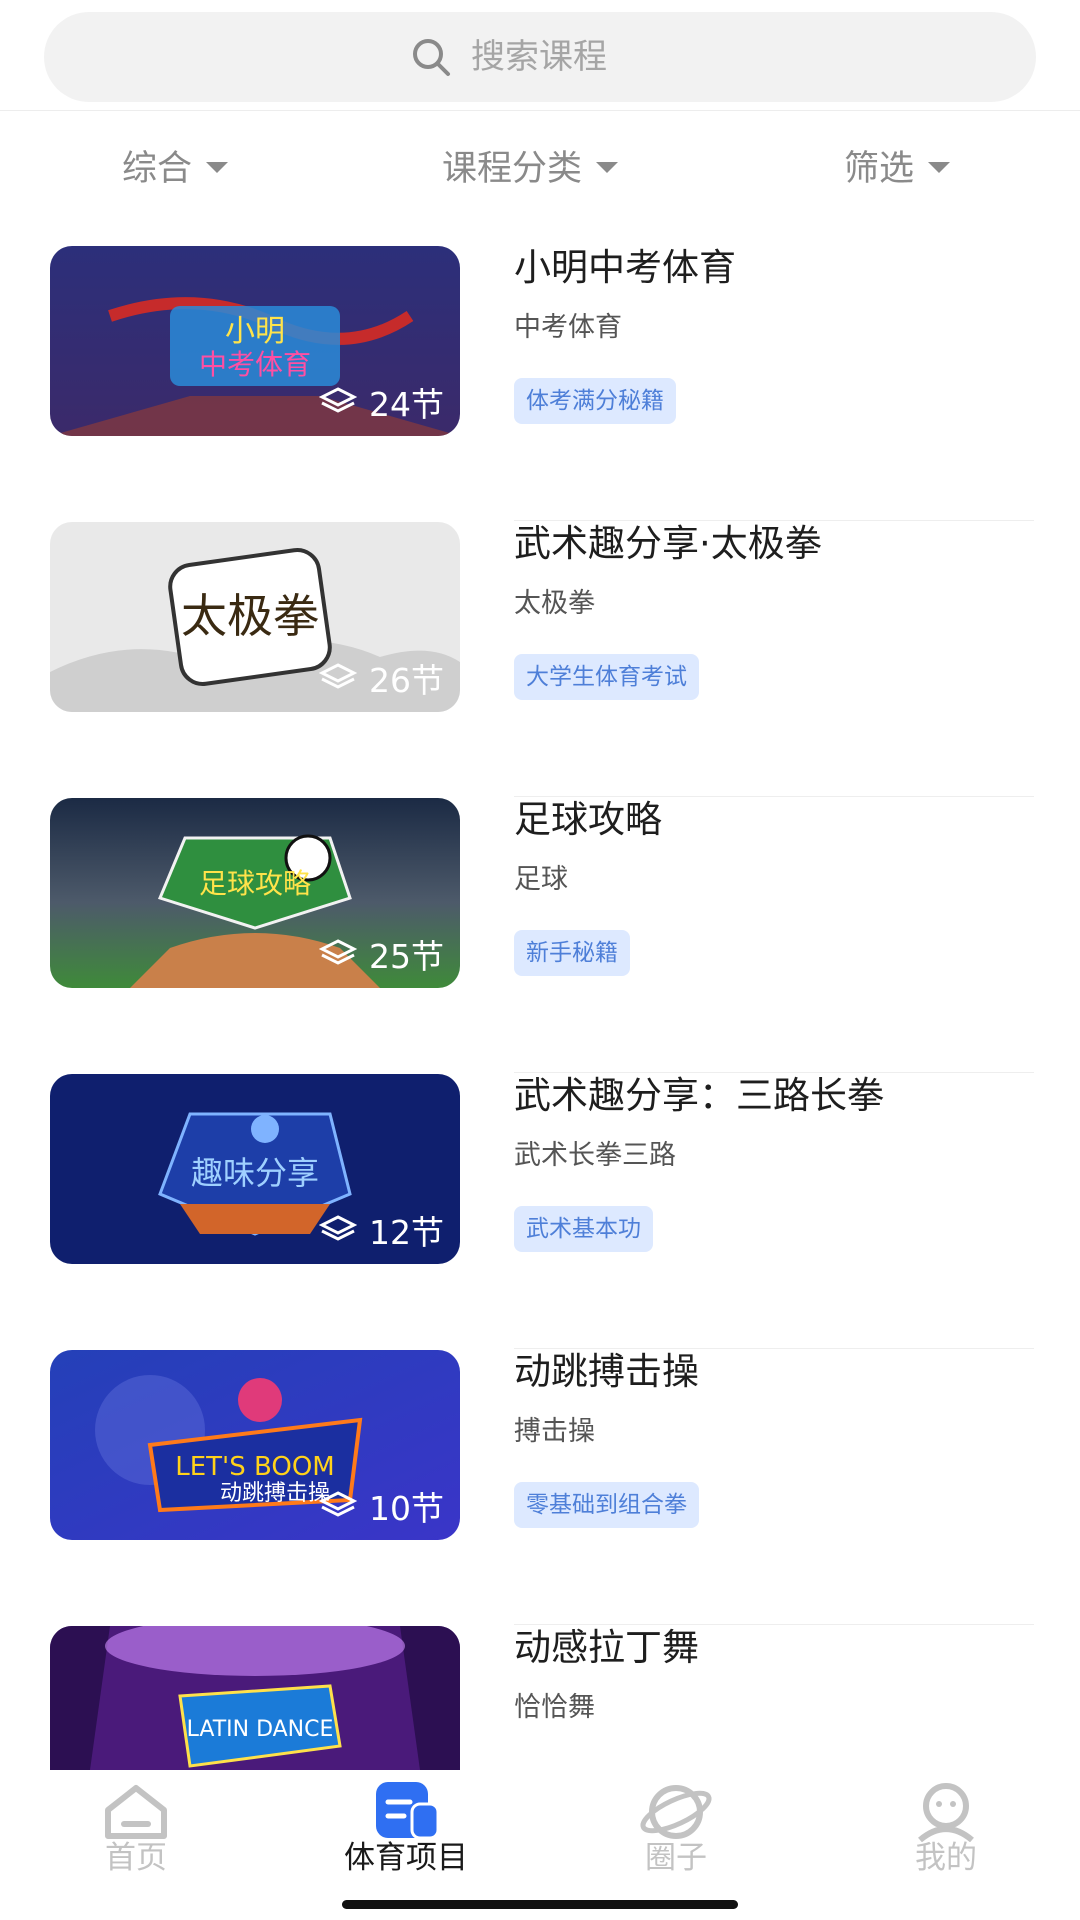 This screenshot has height=1920, width=1080. I want to click on course-subtitle: 太极拳, so click(554, 603).